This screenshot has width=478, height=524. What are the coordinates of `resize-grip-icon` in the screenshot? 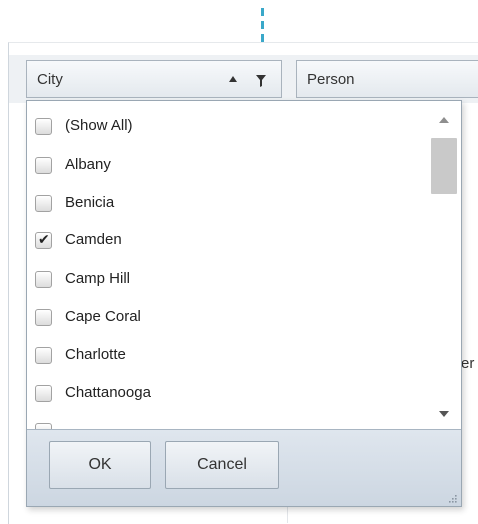 It's located at (452, 498).